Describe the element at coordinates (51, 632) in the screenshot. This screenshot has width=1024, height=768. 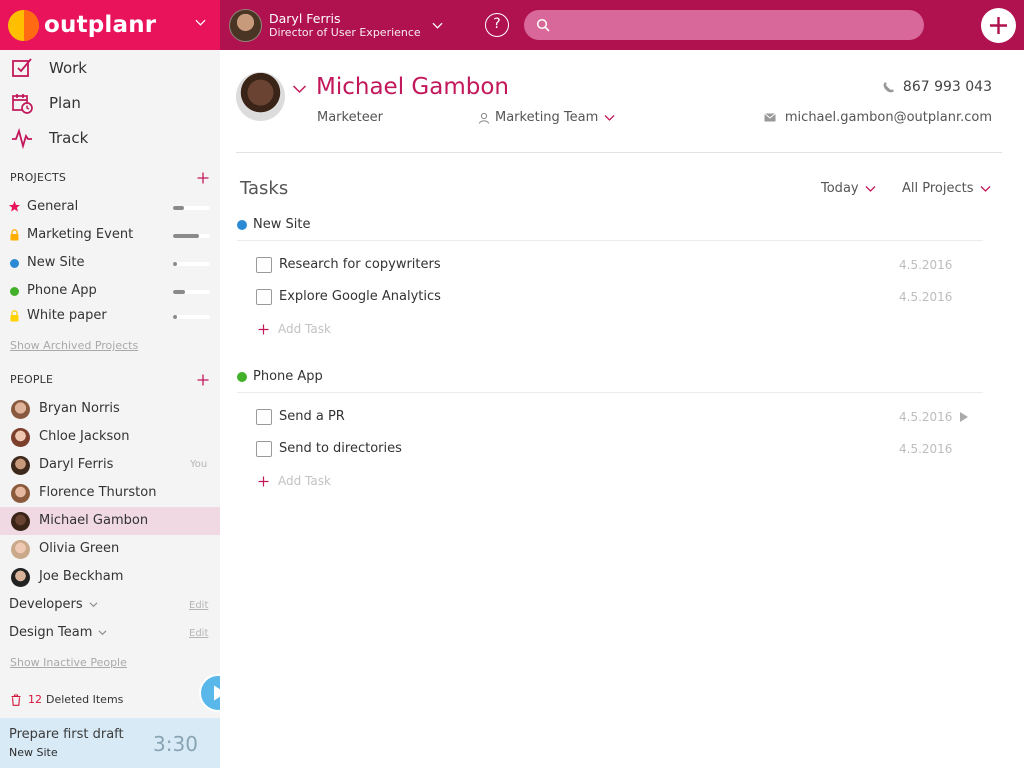
I see `group-label: Design Team` at that location.